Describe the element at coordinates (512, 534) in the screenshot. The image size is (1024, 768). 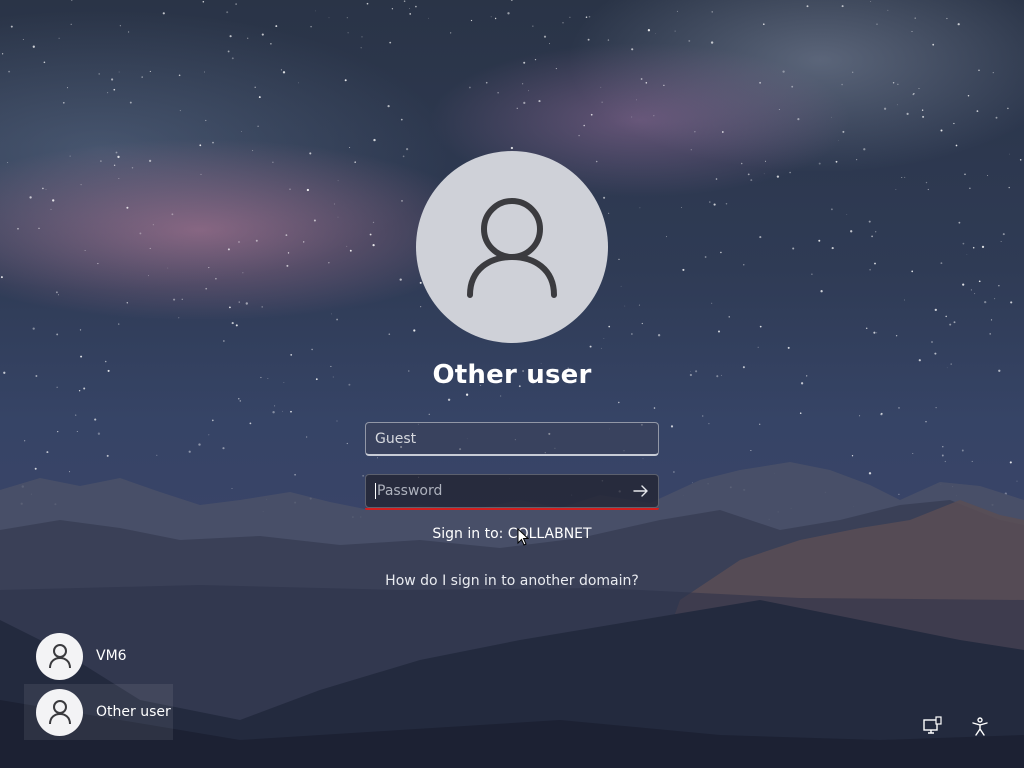
I see `sign-in-domain-label: Sign in to: COLLABNET` at that location.